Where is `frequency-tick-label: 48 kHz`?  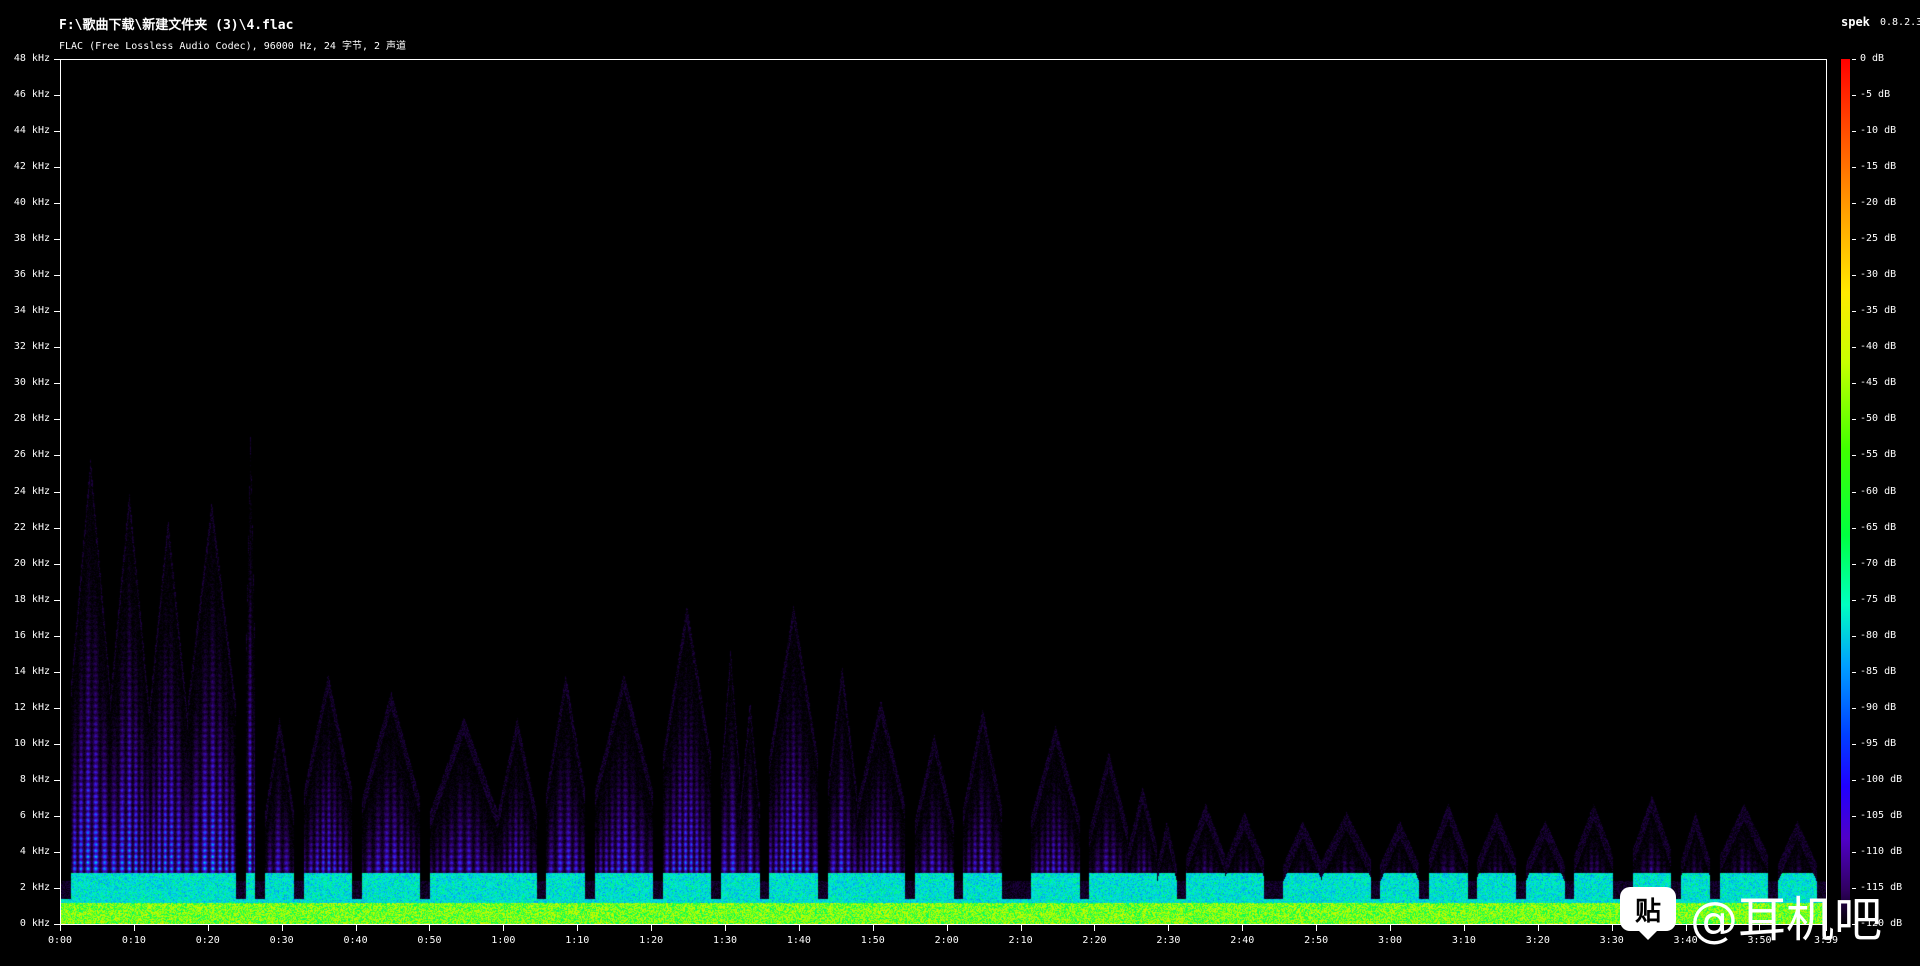 frequency-tick-label: 48 kHz is located at coordinates (31, 58).